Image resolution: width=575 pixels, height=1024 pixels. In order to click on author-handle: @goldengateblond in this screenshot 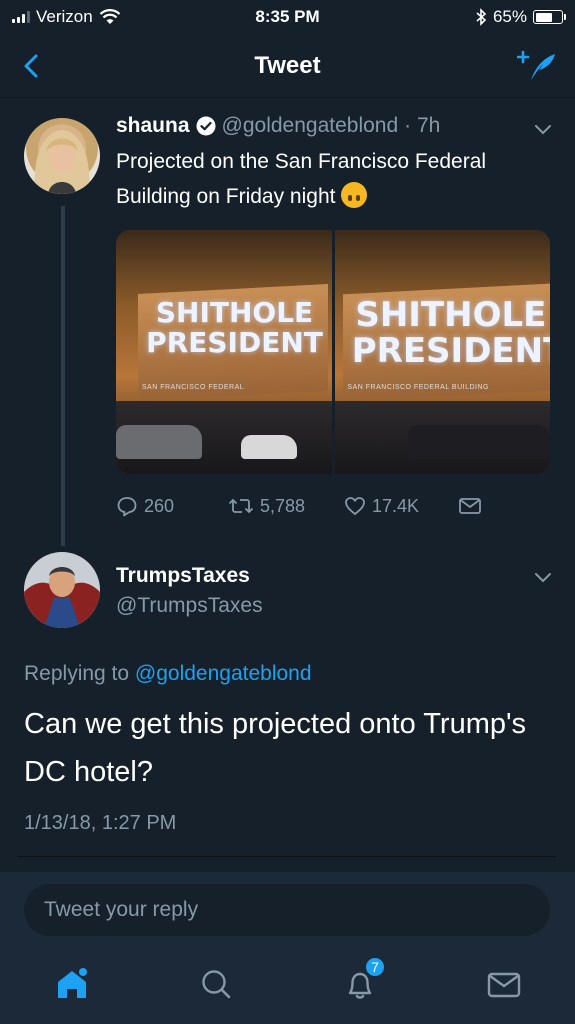, I will do `click(310, 126)`.